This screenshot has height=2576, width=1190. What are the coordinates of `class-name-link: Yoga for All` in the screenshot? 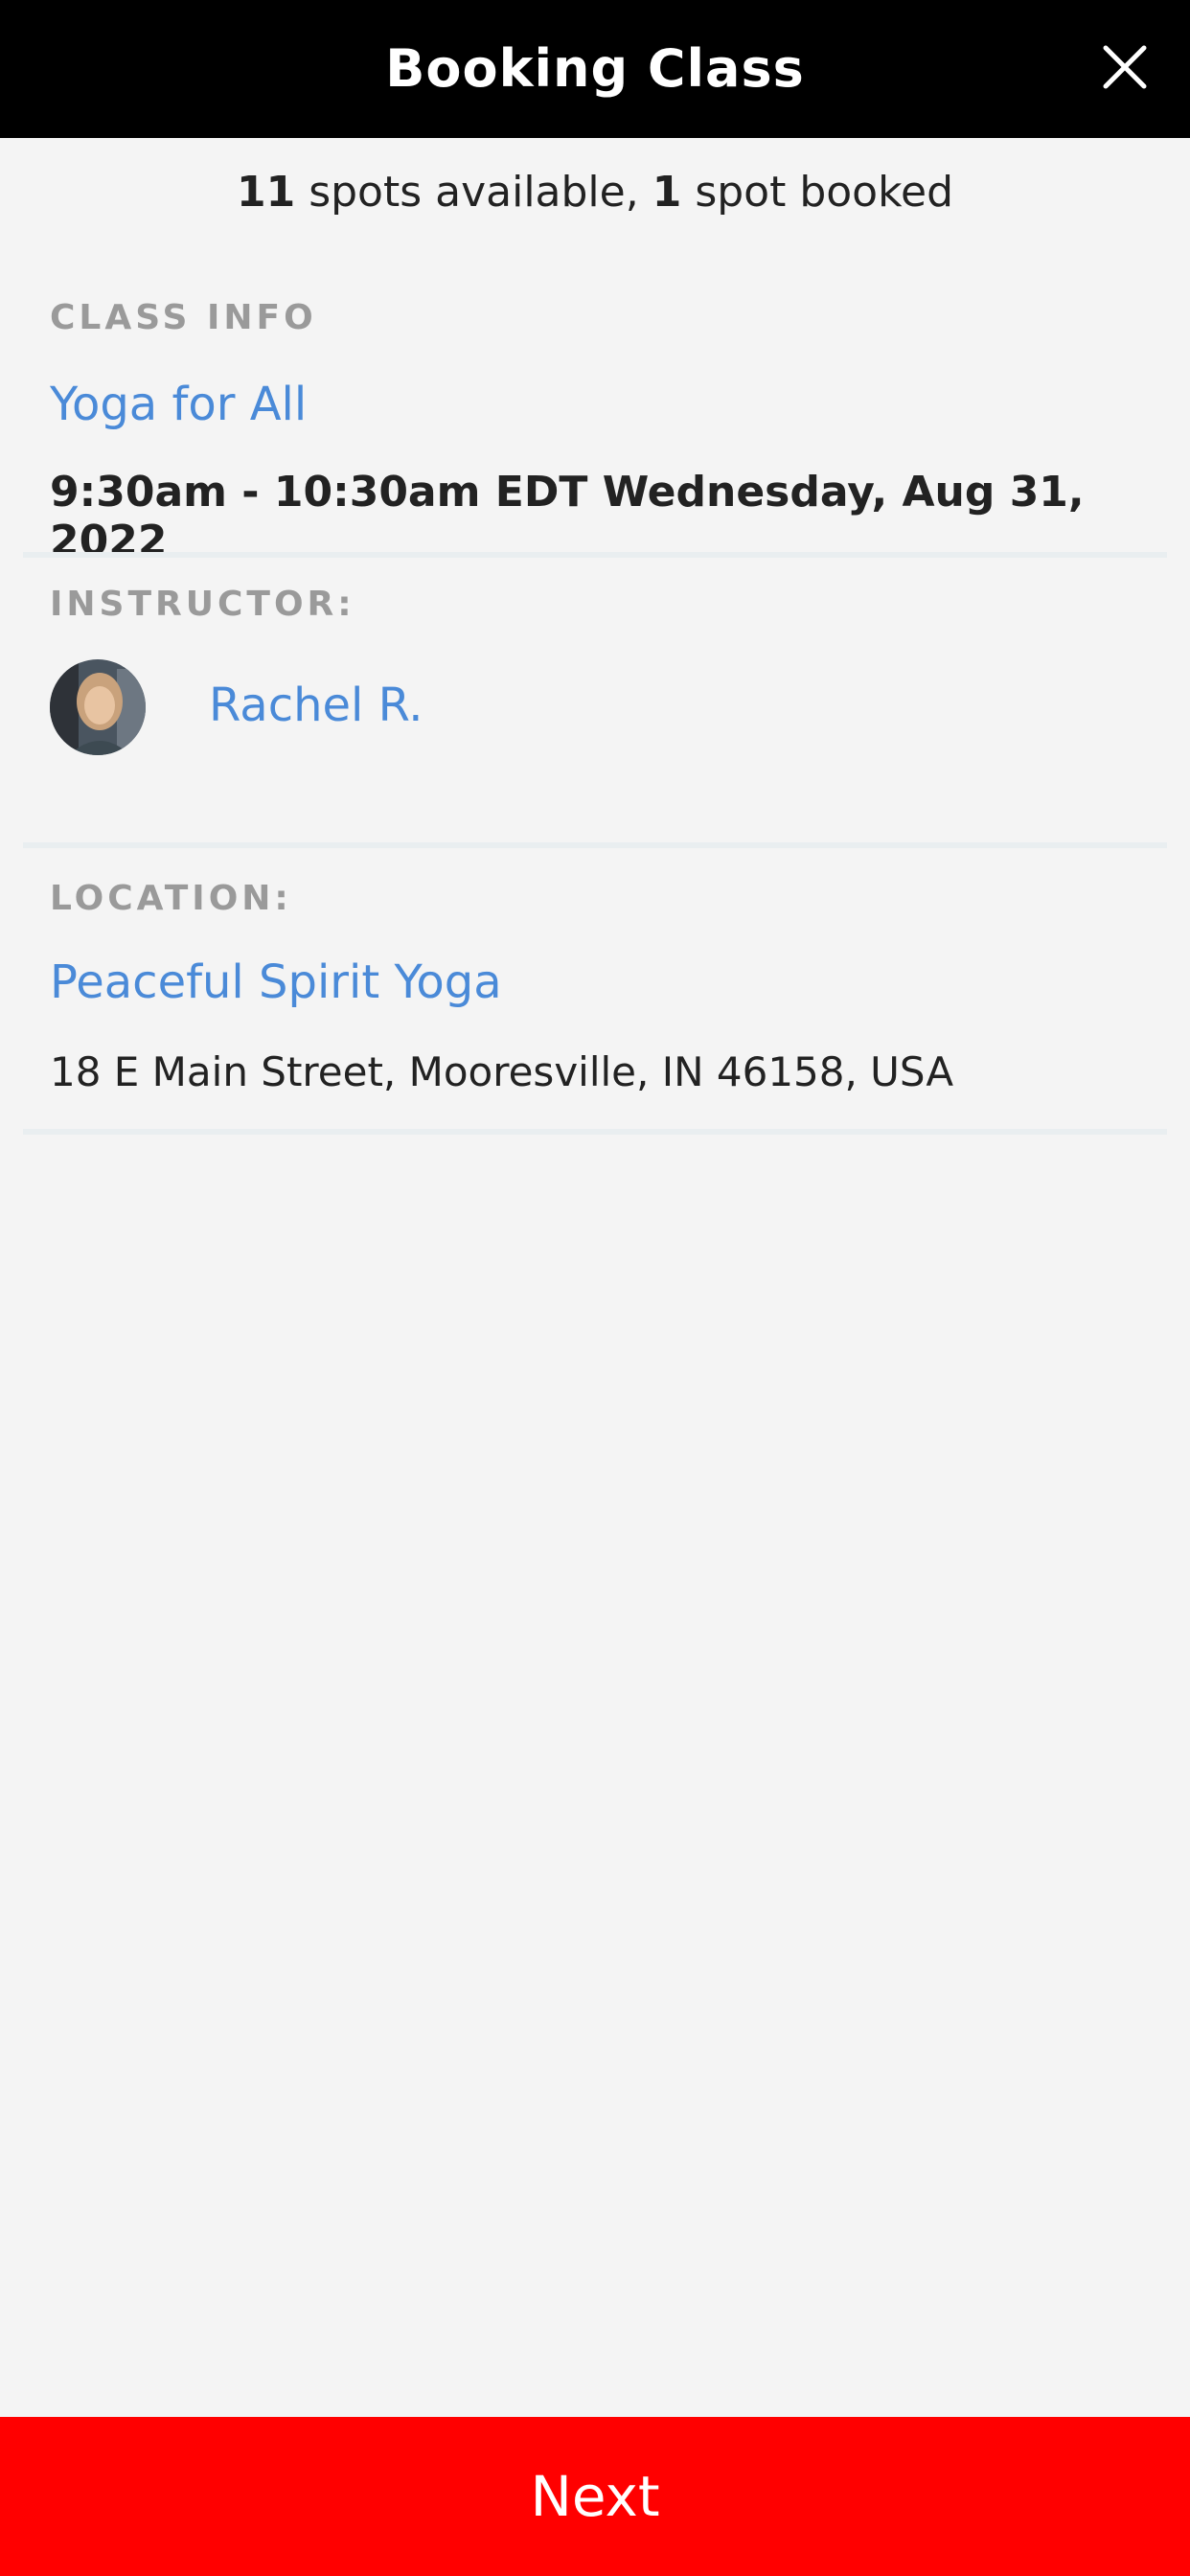 It's located at (179, 404).